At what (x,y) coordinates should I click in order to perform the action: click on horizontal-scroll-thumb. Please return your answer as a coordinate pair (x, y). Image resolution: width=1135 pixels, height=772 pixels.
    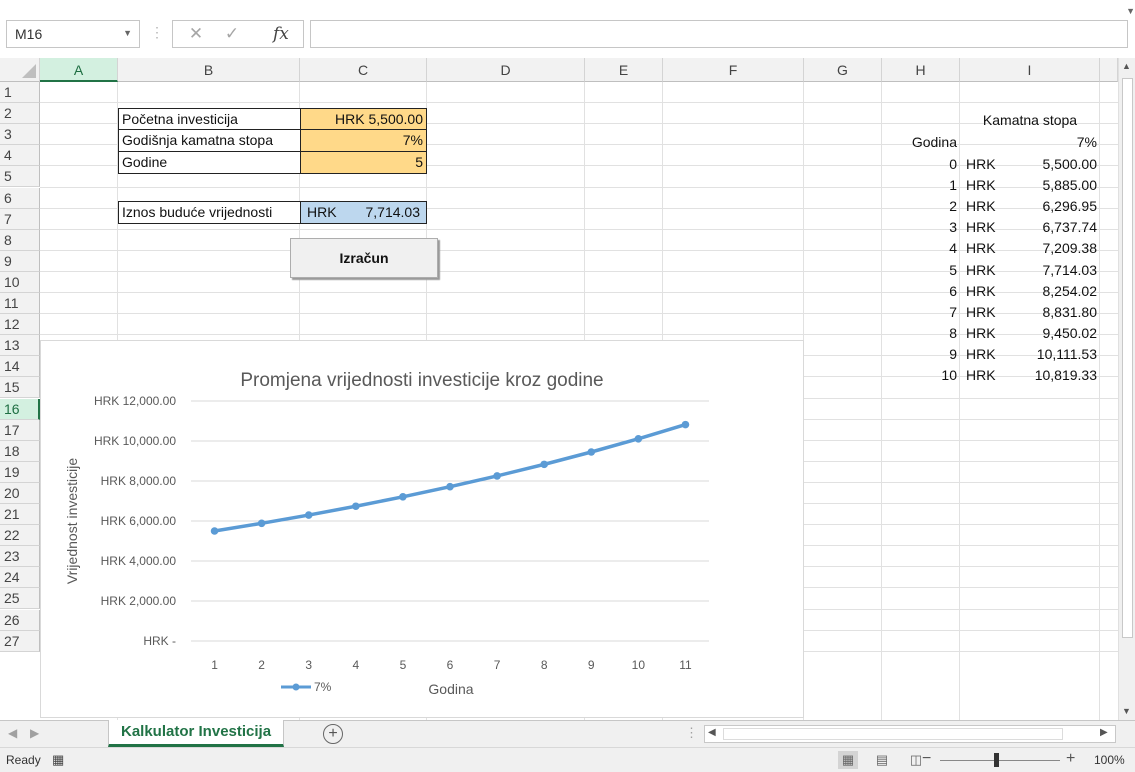
    Looking at the image, I should click on (893, 734).